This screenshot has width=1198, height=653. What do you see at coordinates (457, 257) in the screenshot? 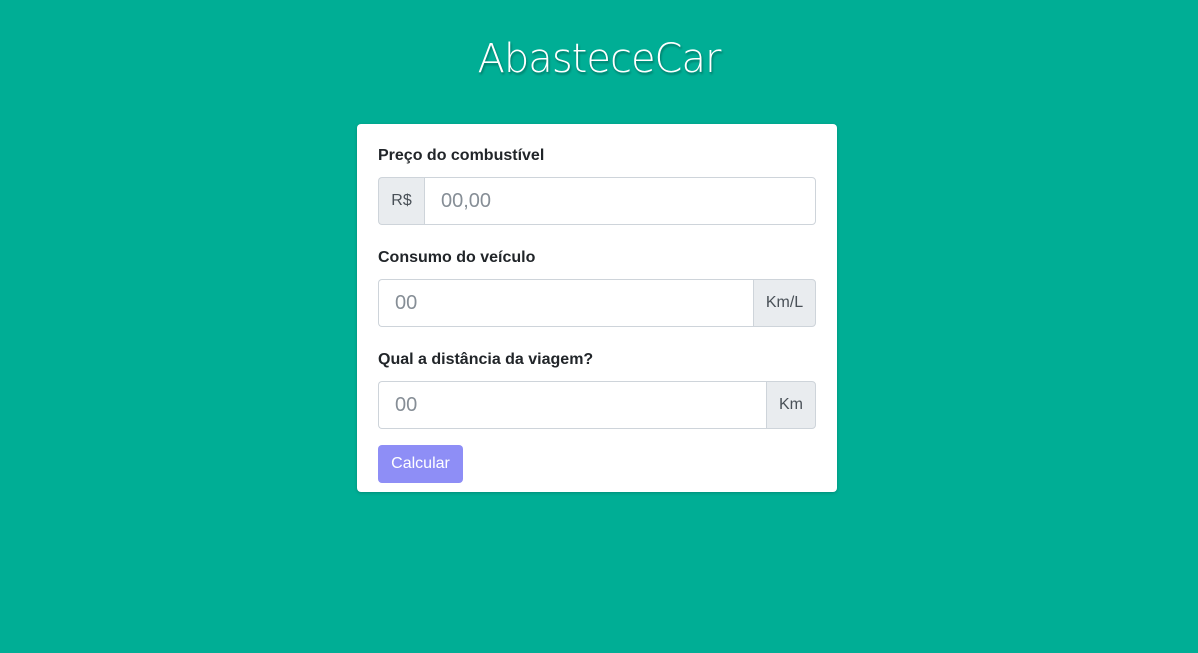
I see `consumption-label: Consumo do veículo` at bounding box center [457, 257].